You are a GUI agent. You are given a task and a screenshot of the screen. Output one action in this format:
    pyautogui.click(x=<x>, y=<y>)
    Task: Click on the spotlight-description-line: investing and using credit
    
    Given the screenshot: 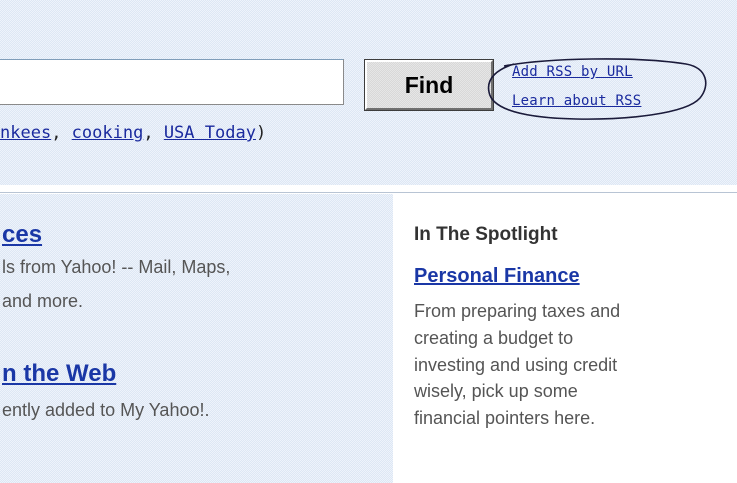 What is the action you would take?
    pyautogui.click(x=516, y=365)
    